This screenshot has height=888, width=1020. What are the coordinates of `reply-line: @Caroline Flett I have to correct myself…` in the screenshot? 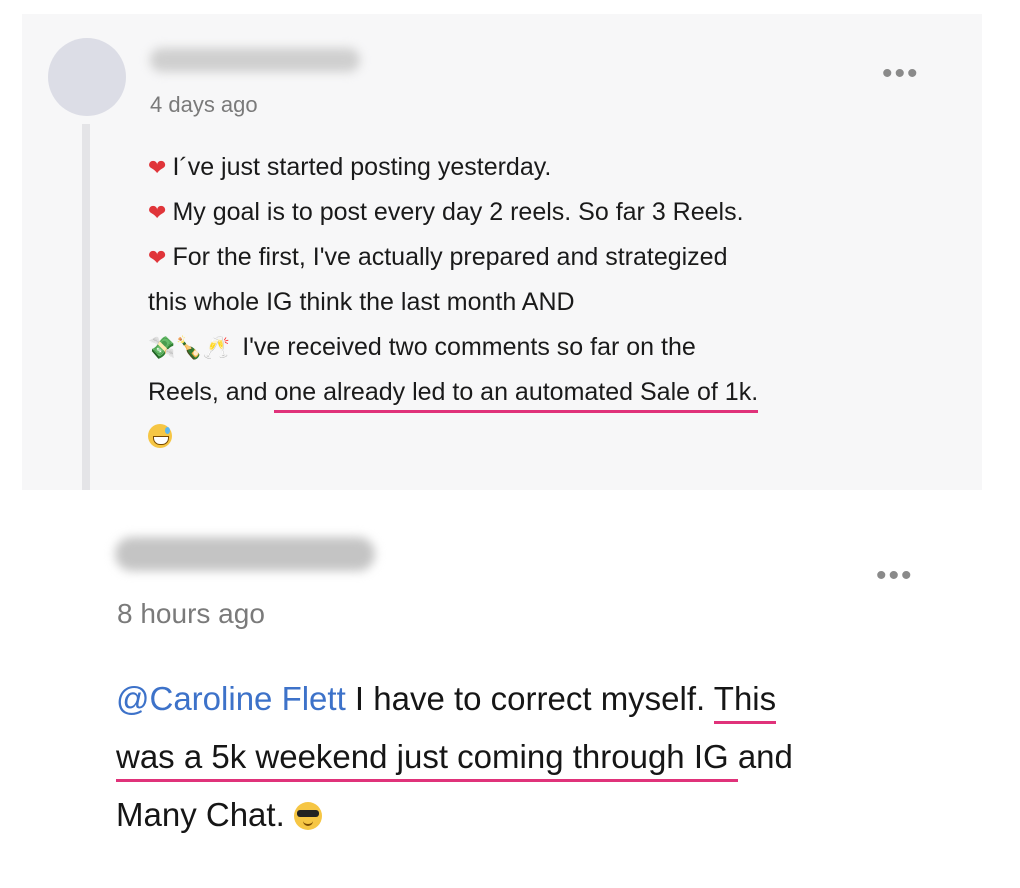 It's located at (546, 699).